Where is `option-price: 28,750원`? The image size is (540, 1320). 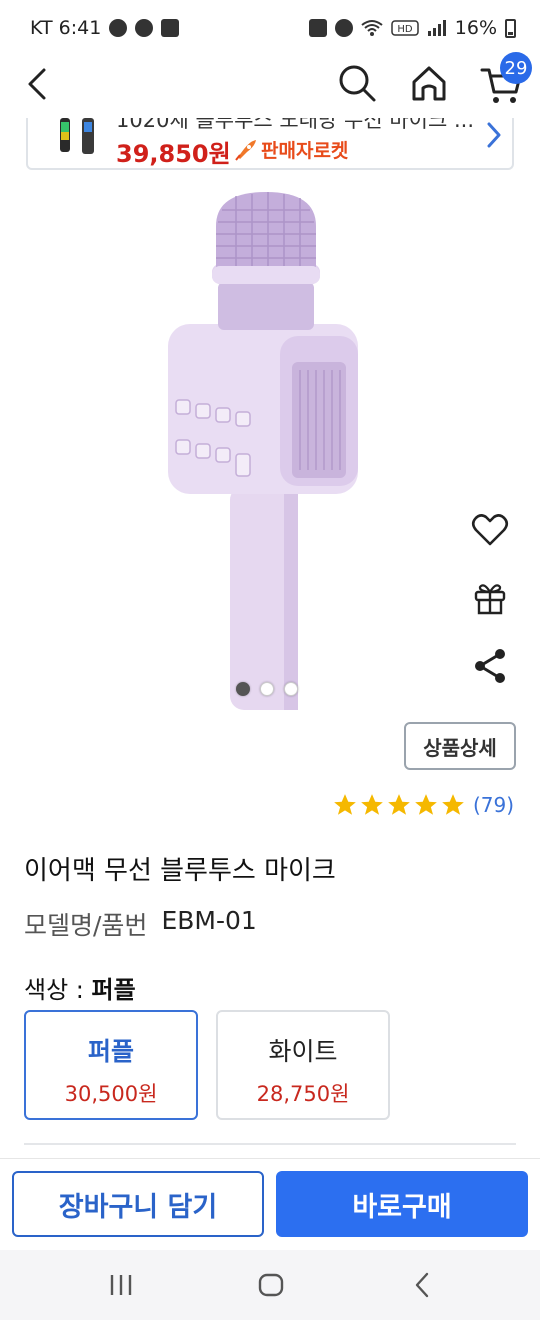
option-price: 28,750원 is located at coordinates (303, 1094).